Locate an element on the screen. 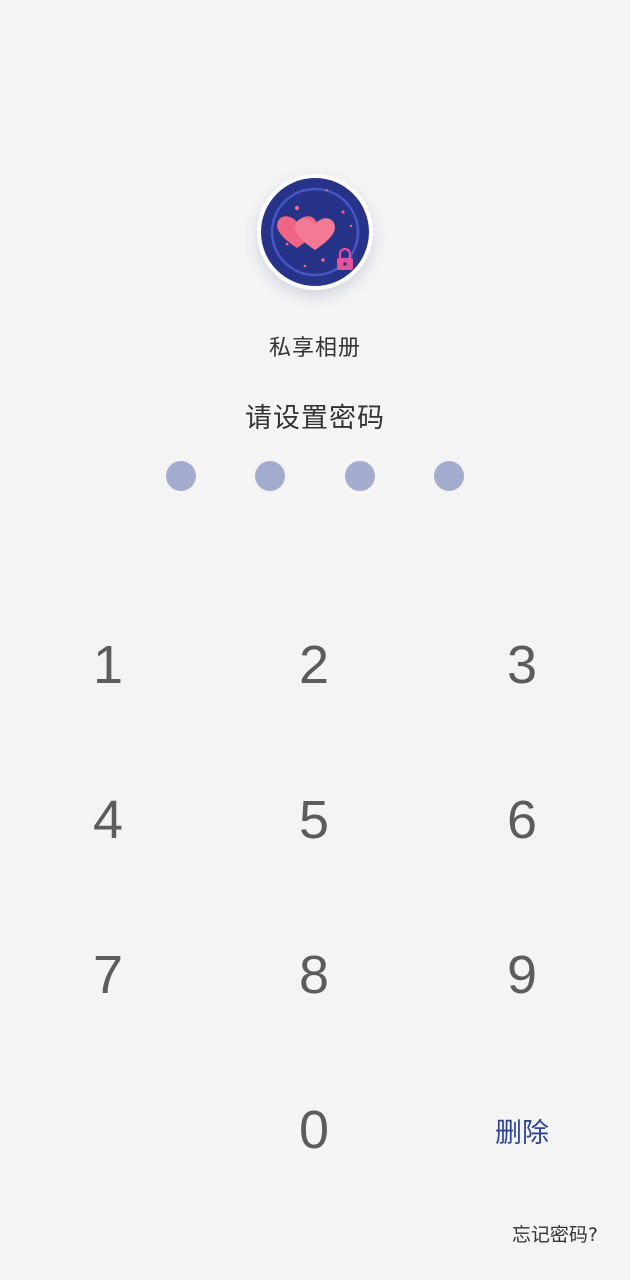  set-password-prompt: 请设置密码 is located at coordinates (315, 418).